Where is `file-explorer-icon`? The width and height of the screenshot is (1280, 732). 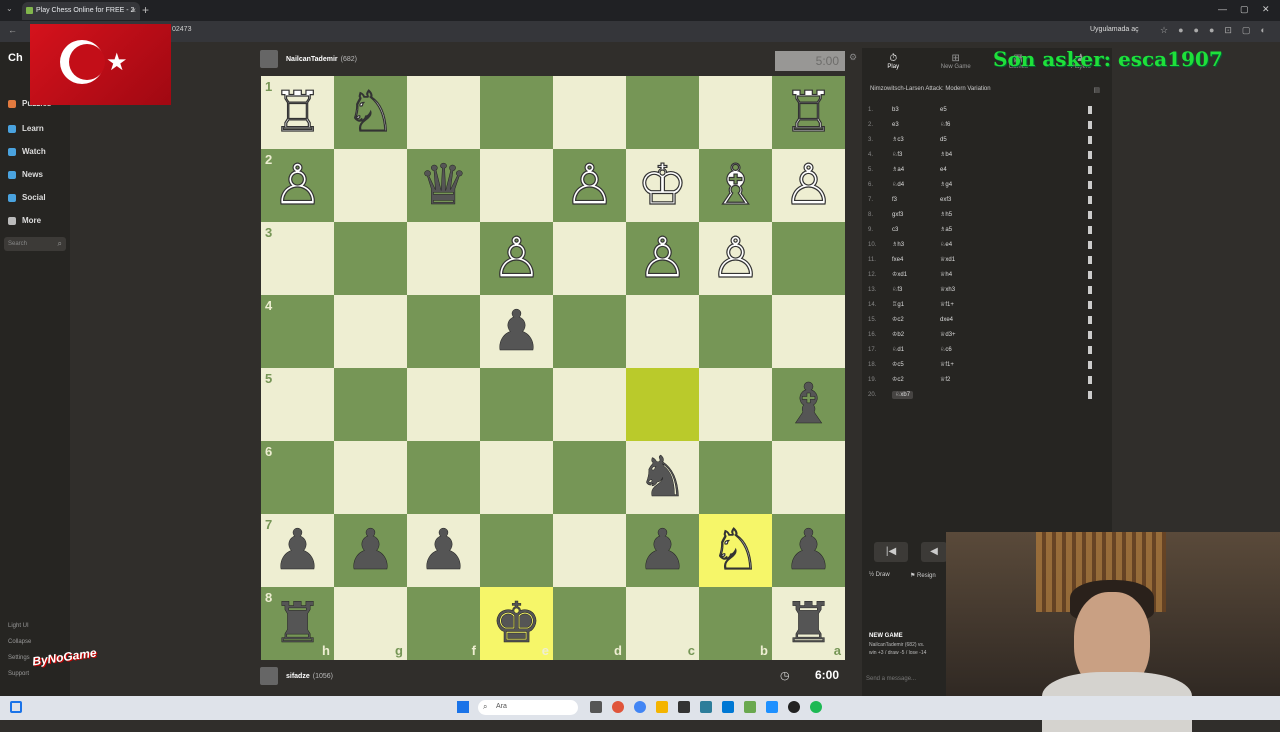 file-explorer-icon is located at coordinates (596, 707).